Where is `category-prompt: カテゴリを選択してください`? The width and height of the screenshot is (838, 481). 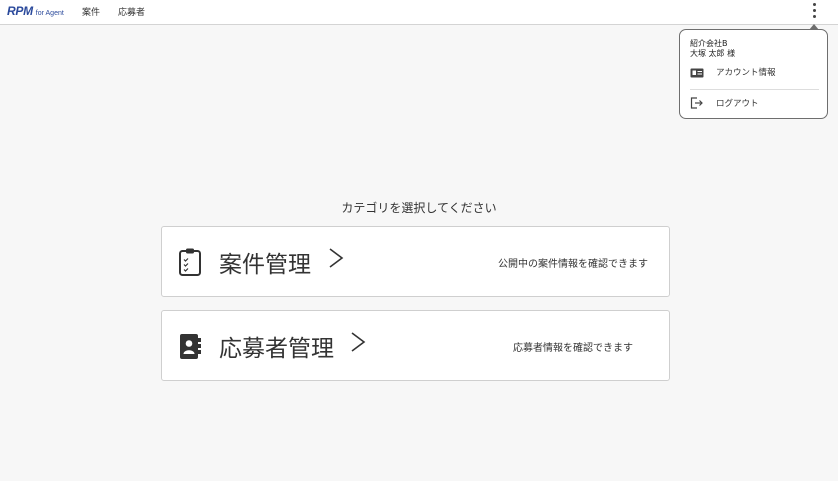
category-prompt: カテゴリを選択してください is located at coordinates (419, 208).